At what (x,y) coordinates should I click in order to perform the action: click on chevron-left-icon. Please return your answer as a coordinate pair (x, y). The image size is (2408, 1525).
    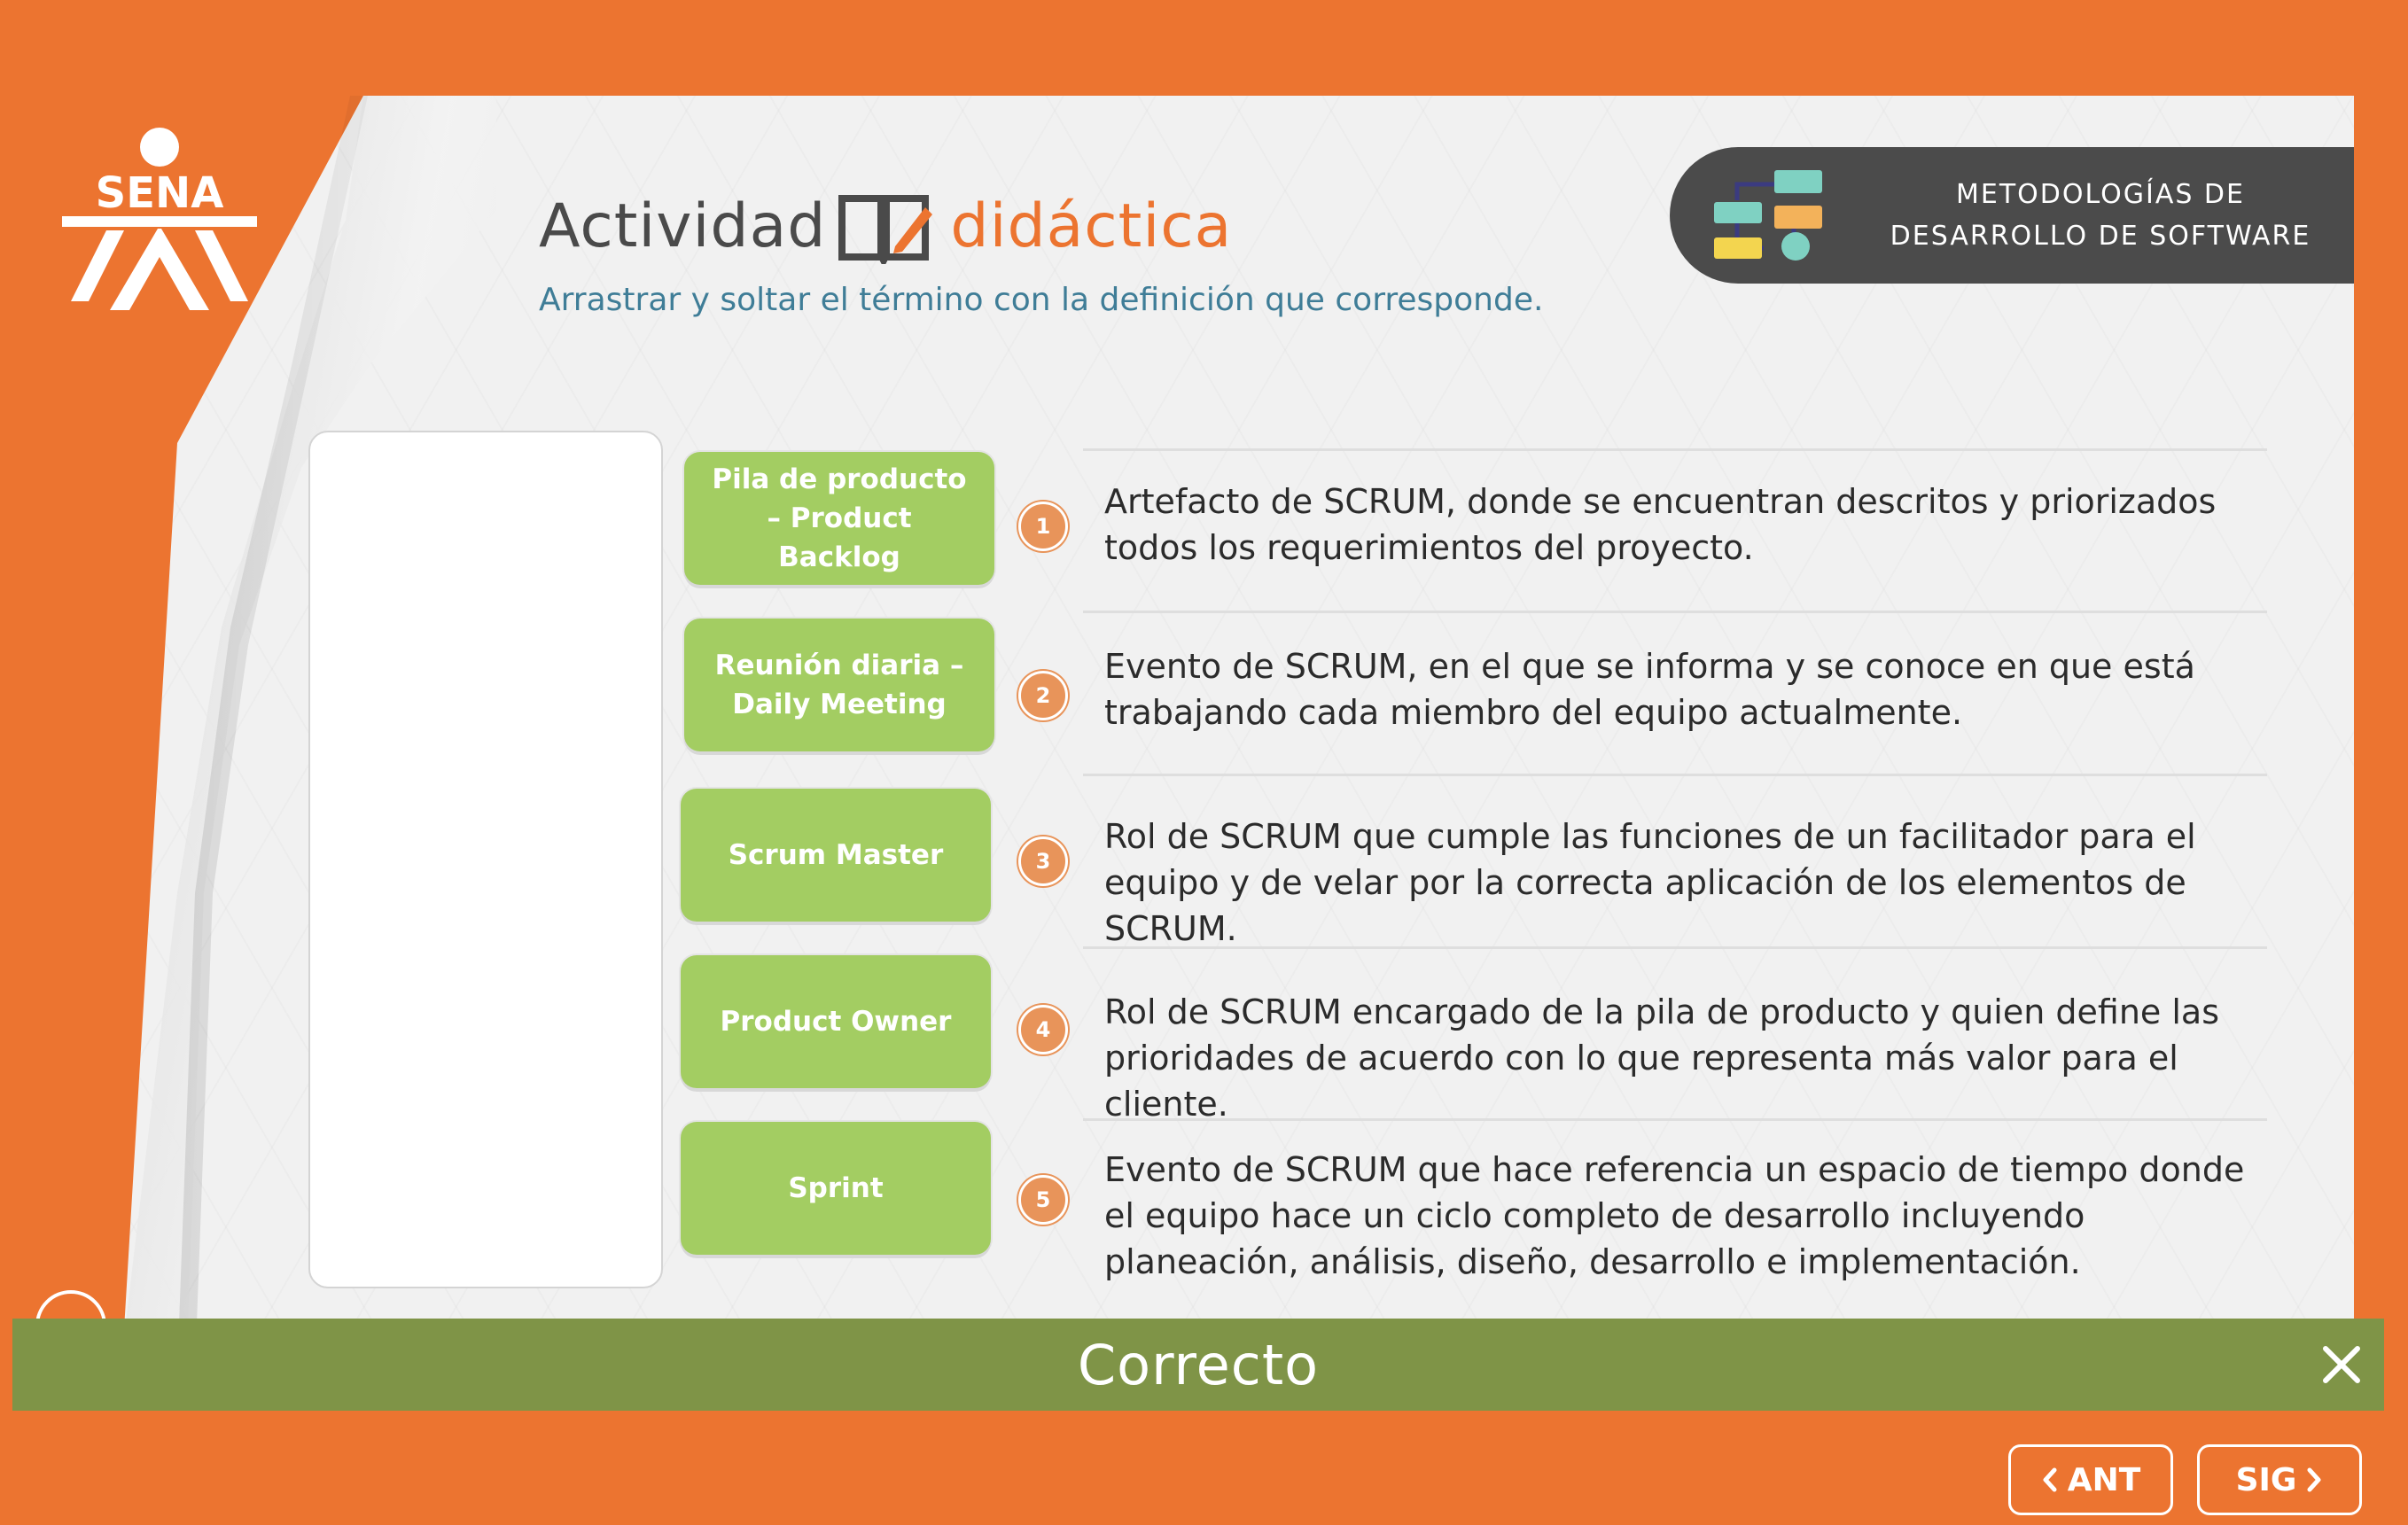
    Looking at the image, I should click on (2050, 1479).